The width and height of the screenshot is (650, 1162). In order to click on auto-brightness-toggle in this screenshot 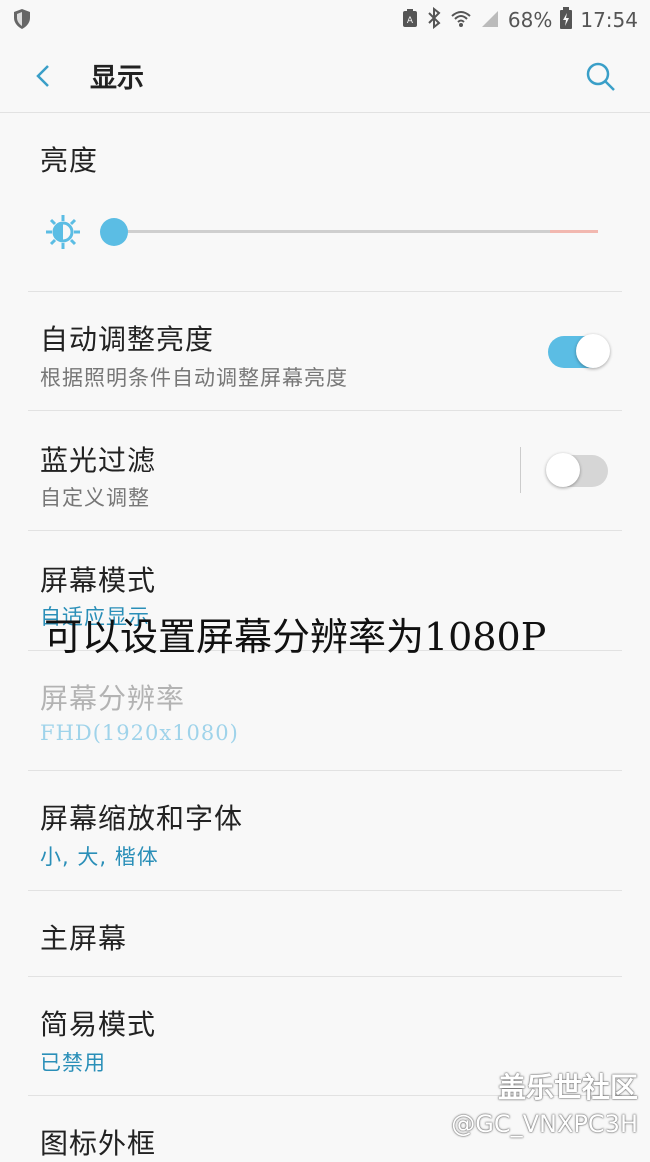, I will do `click(579, 351)`.